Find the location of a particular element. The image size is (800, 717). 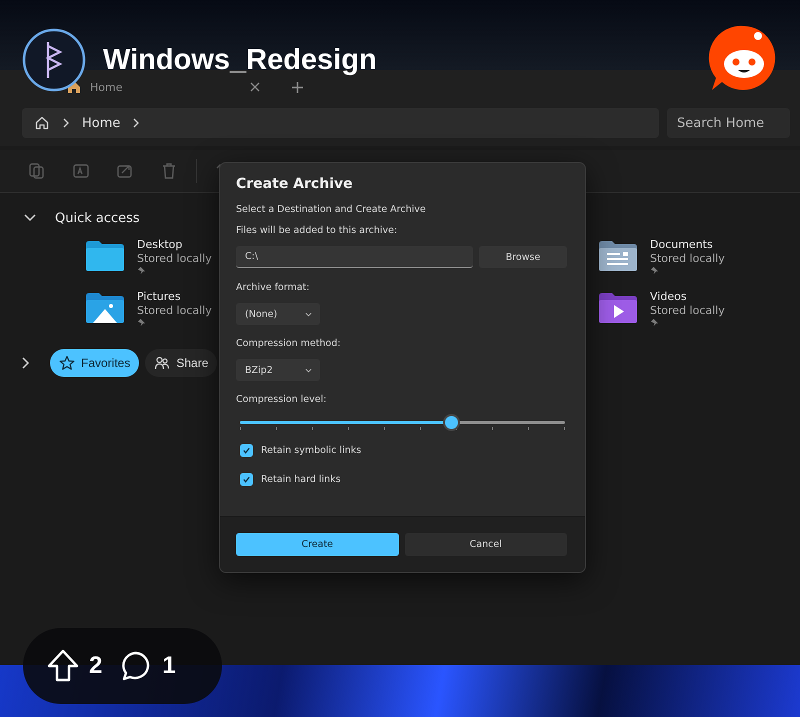

dialog-subtitle: Select a Destination and Create Archive is located at coordinates (331, 209).